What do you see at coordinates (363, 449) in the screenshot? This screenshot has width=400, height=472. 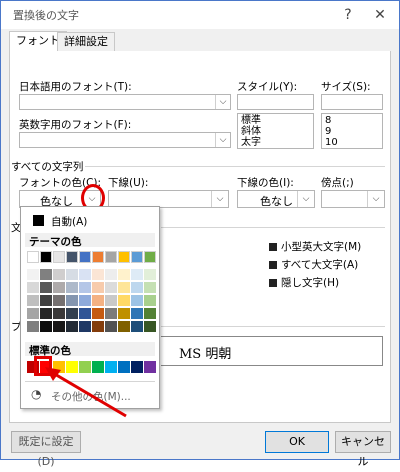 I see `cancel-button: キャンセル` at bounding box center [363, 449].